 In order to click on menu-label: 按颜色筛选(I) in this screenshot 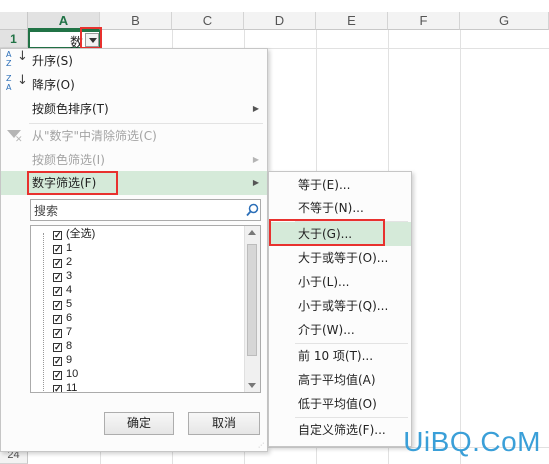, I will do `click(68, 160)`.